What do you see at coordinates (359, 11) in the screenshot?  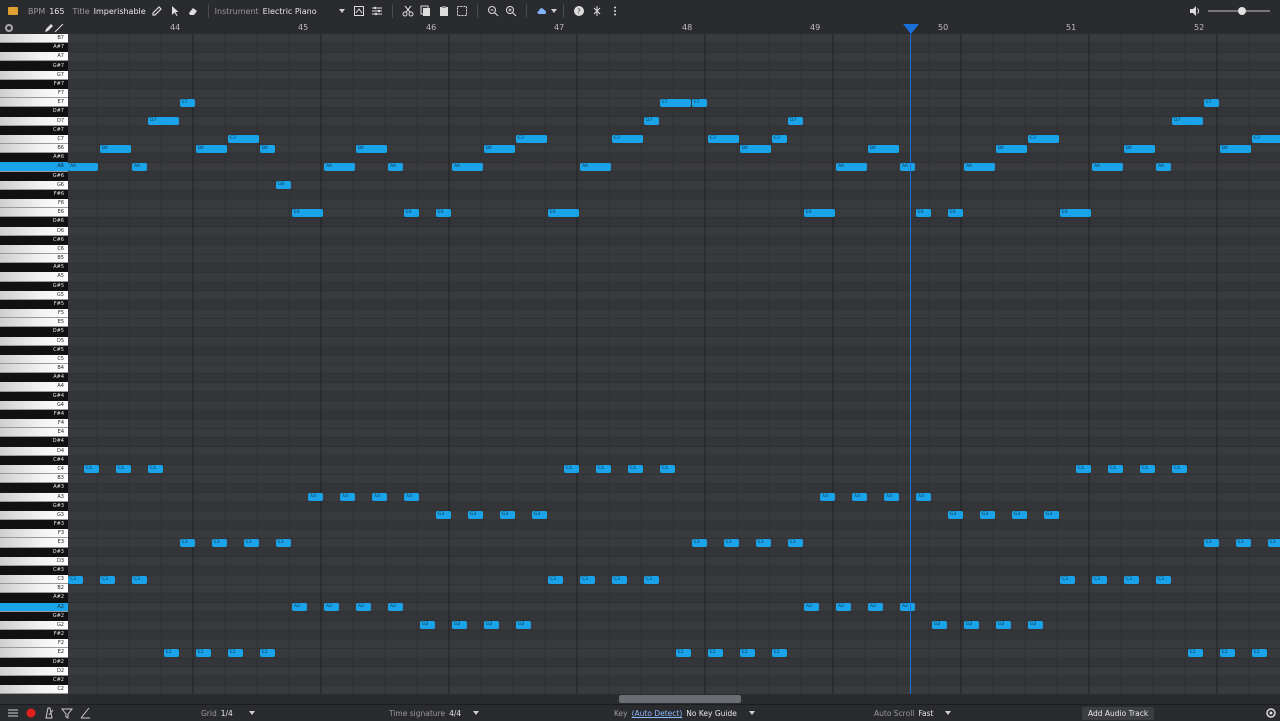 I see `quantize-icon` at bounding box center [359, 11].